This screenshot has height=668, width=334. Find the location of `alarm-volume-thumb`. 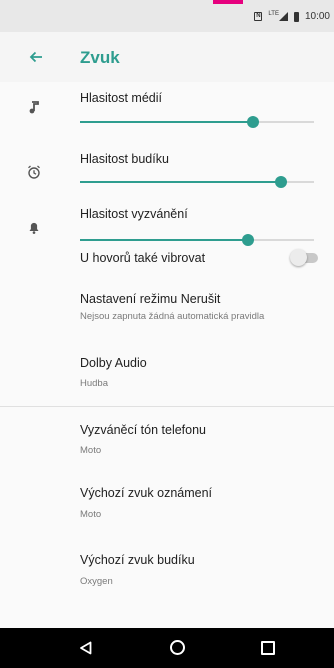

alarm-volume-thumb is located at coordinates (281, 182).